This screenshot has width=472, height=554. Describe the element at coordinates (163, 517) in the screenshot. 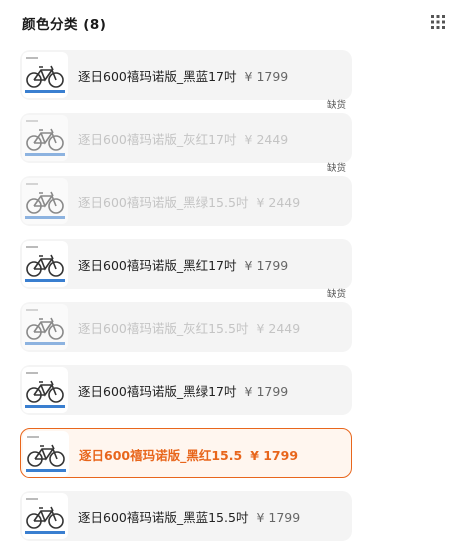

I see `option-name: 逐日600禧玛诺版_黑蓝15.5吋` at that location.